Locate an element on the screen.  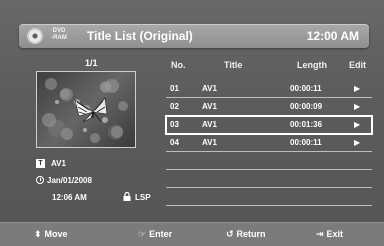
page-title: Title List (Original) is located at coordinates (140, 36).